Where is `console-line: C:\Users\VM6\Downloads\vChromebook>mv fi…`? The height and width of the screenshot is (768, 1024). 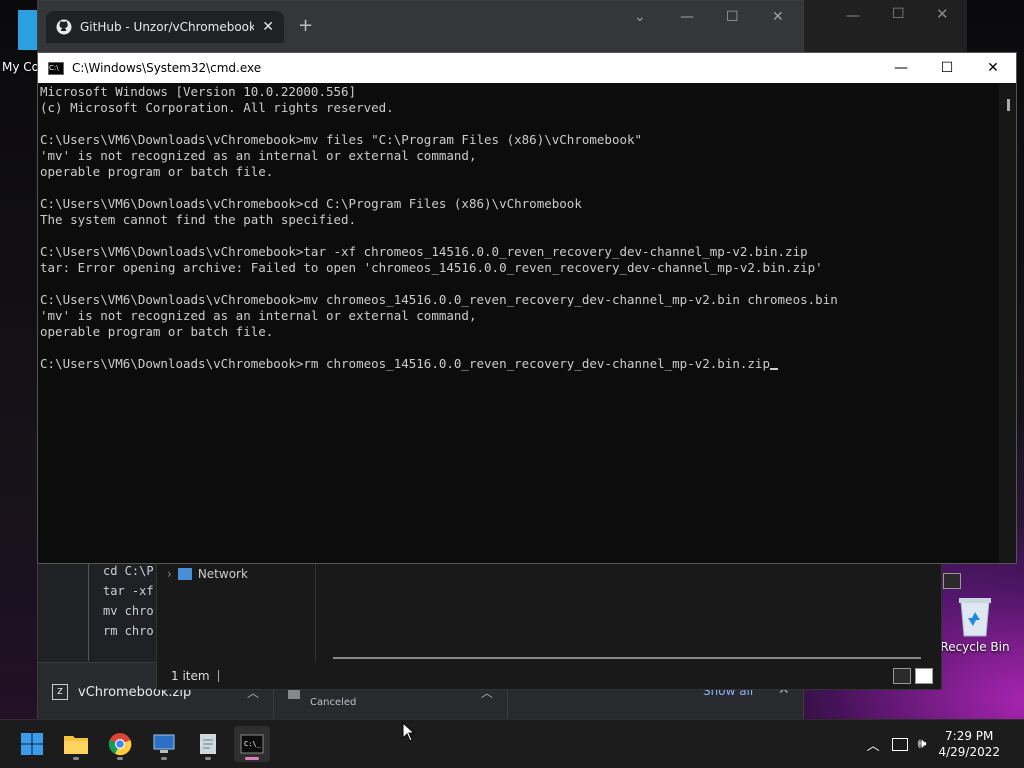
console-line: C:\Users\VM6\Downloads\vChromebook>mv fi… is located at coordinates (341, 139).